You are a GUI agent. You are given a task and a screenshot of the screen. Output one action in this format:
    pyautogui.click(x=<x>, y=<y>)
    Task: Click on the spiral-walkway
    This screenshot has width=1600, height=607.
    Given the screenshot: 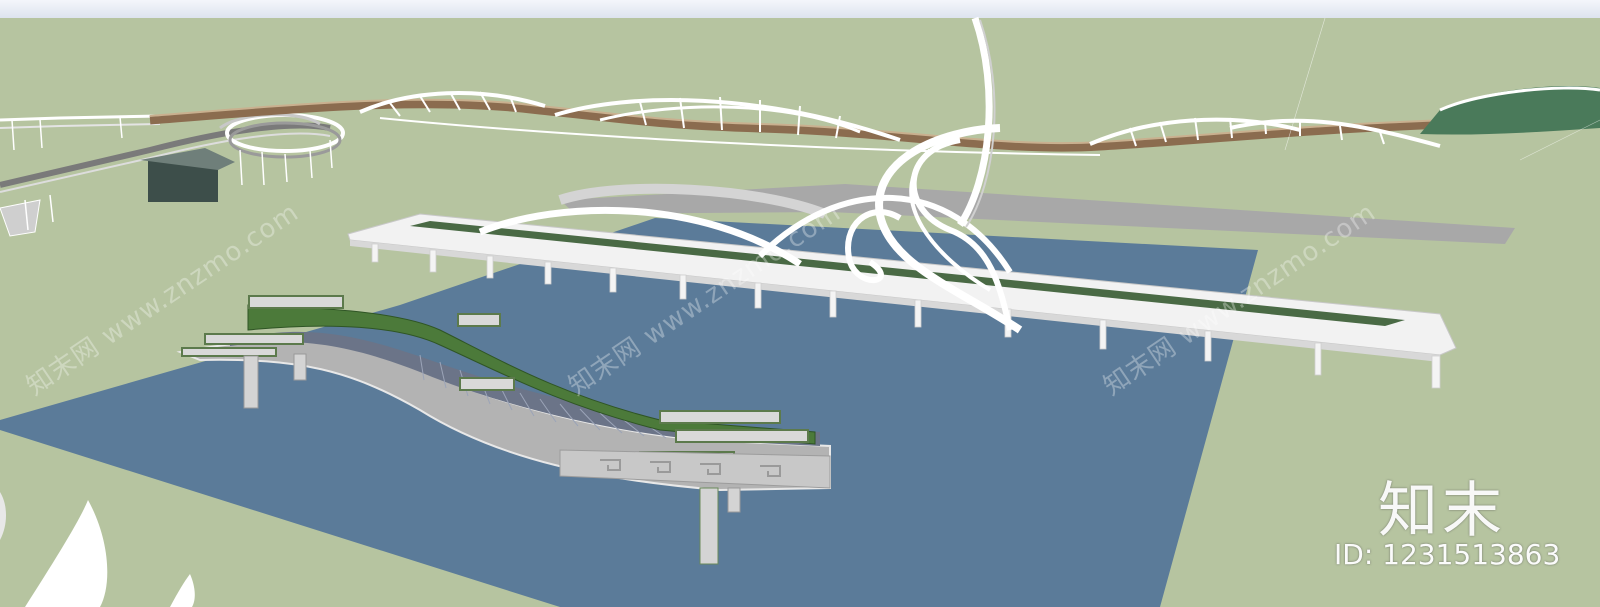 What is the action you would take?
    pyautogui.click(x=172, y=173)
    